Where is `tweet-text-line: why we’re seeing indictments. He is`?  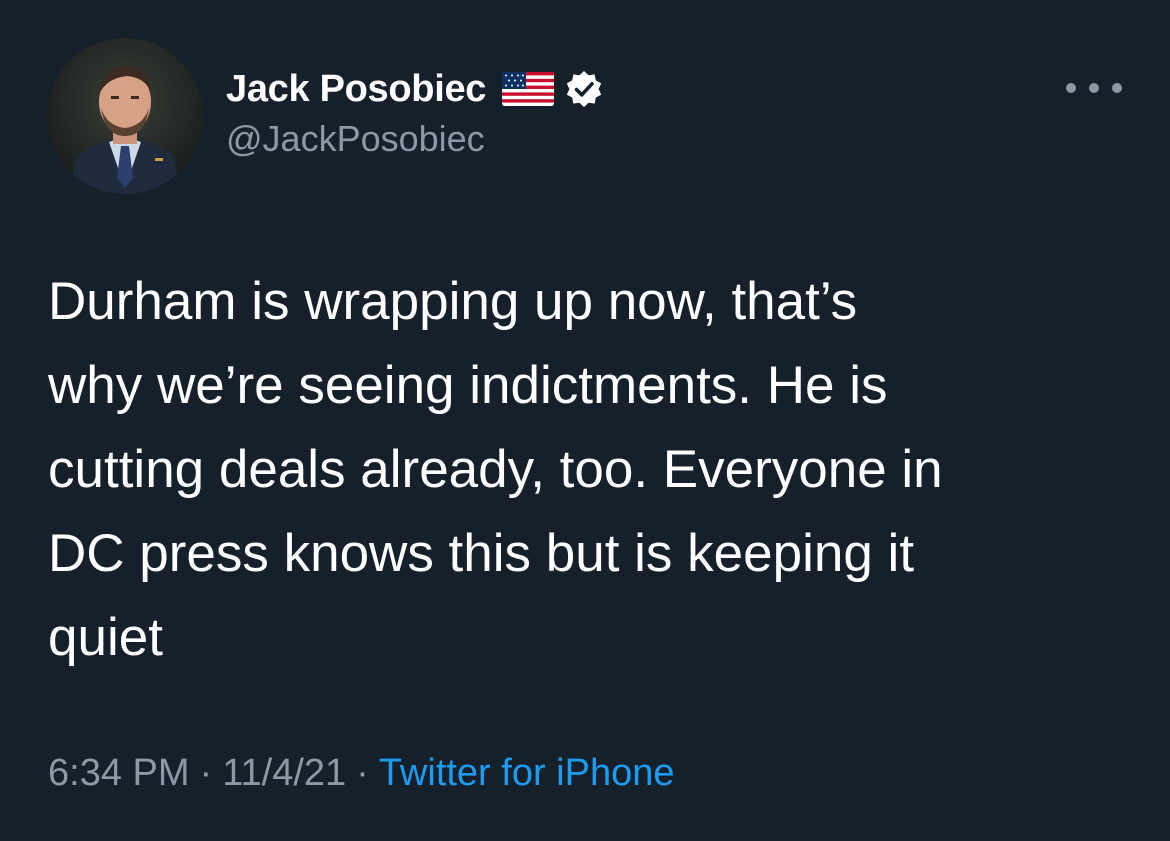 tweet-text-line: why we’re seeing indictments. He is is located at coordinates (468, 385).